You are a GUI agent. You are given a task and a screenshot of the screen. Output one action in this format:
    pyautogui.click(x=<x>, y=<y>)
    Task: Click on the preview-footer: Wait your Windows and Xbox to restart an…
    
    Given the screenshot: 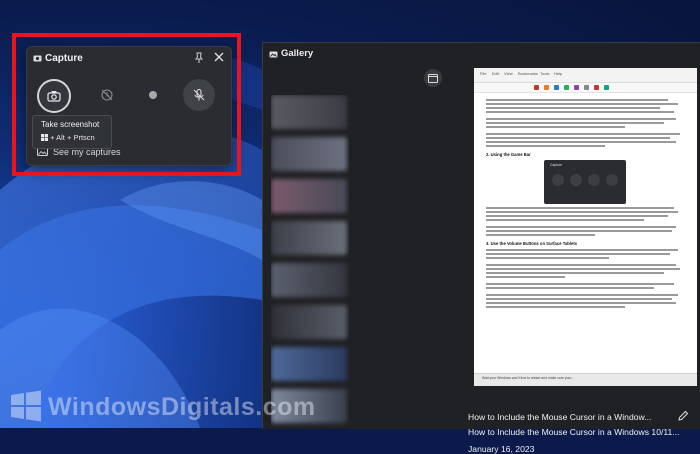 What is the action you would take?
    pyautogui.click(x=585, y=379)
    